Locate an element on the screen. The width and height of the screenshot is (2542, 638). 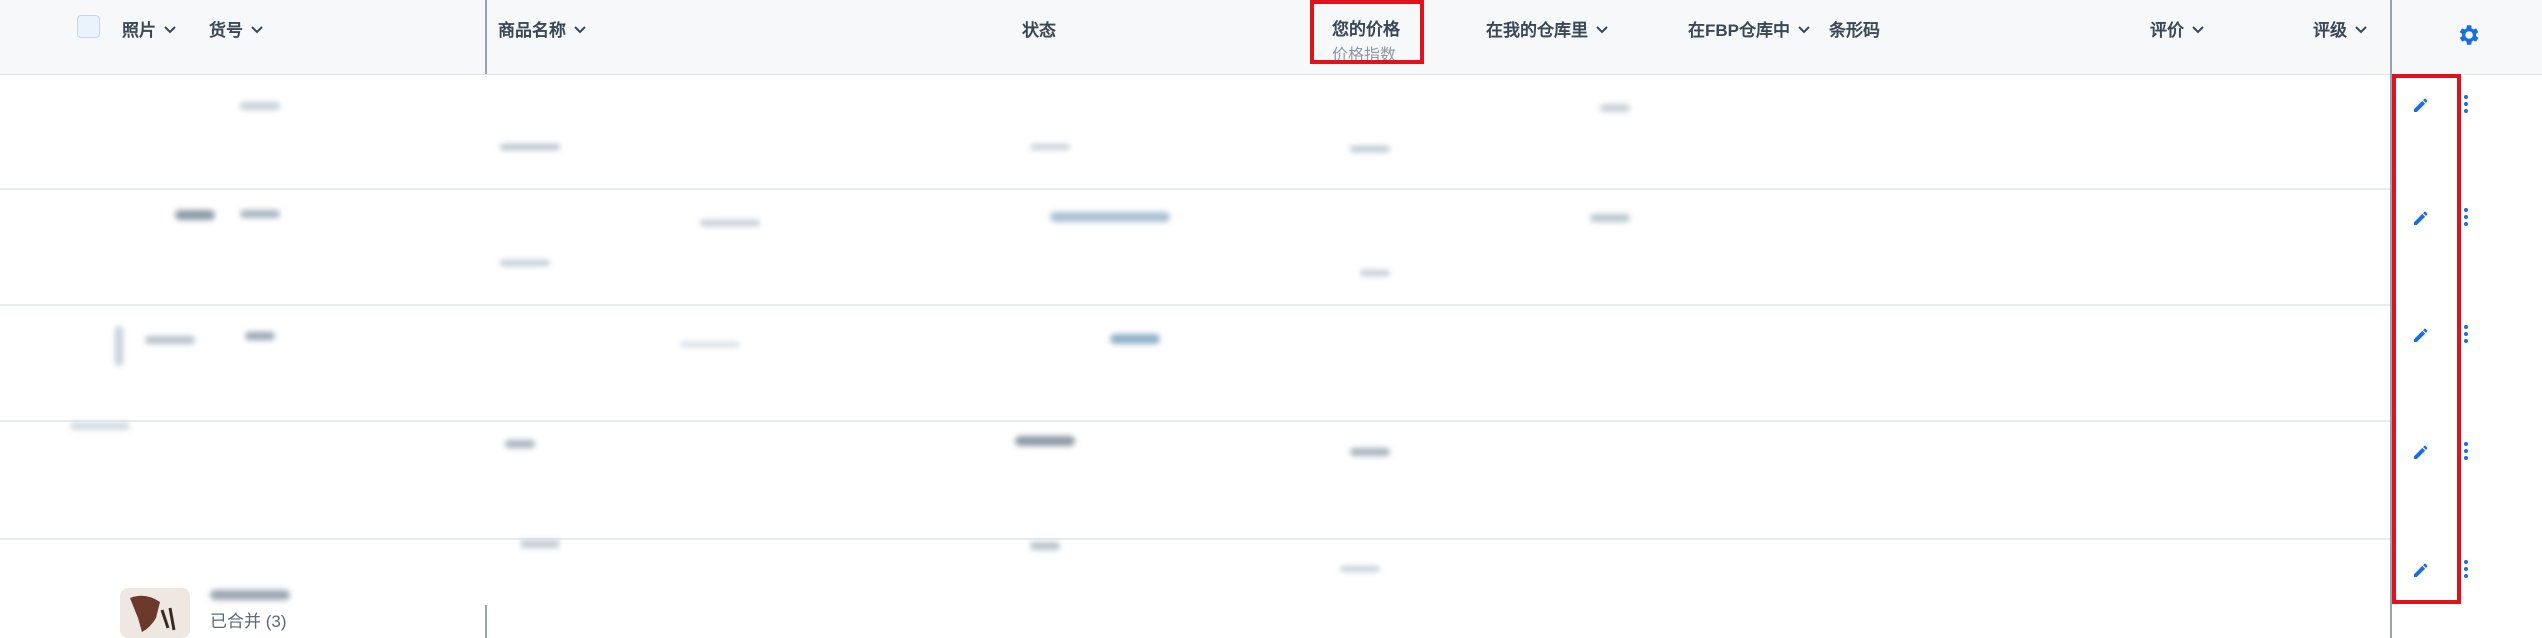
column-sku-label: 货号 is located at coordinates (226, 30).